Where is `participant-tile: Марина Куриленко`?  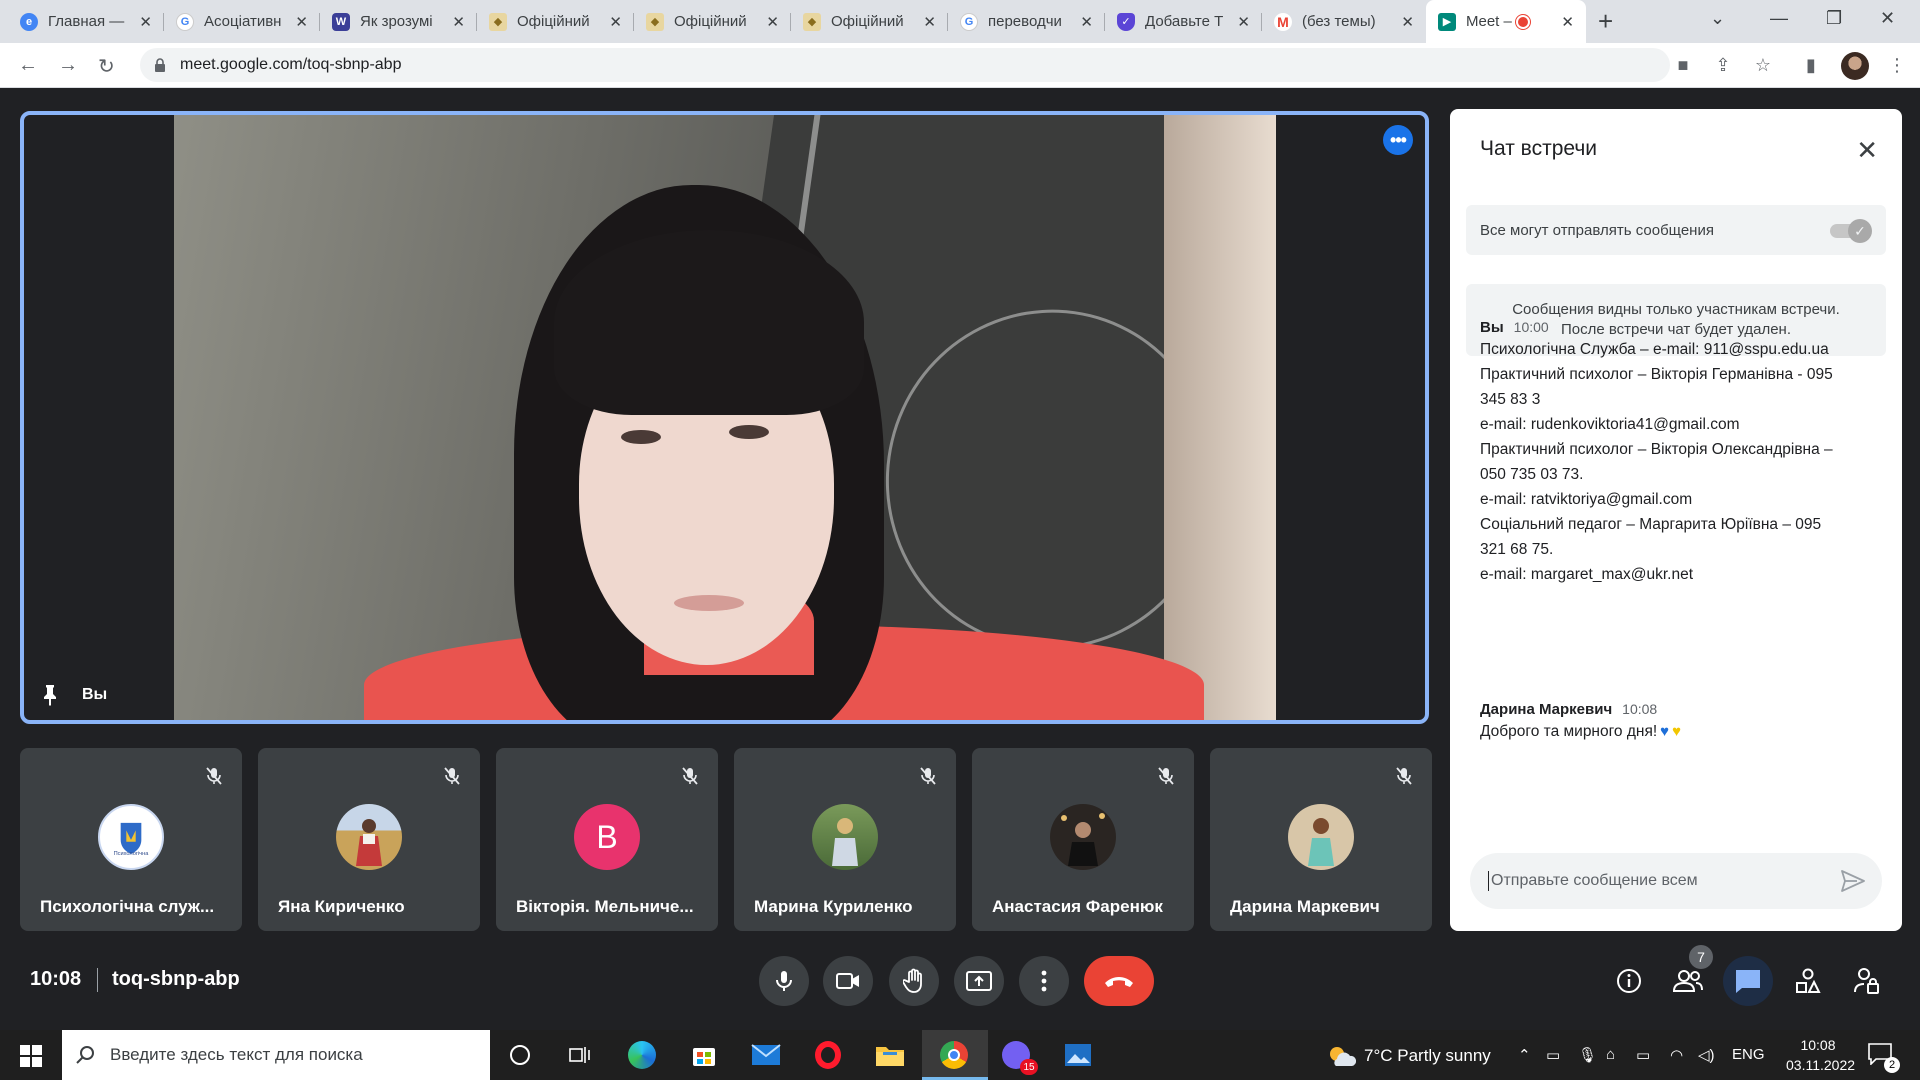 participant-tile: Марина Куриленко is located at coordinates (845, 839).